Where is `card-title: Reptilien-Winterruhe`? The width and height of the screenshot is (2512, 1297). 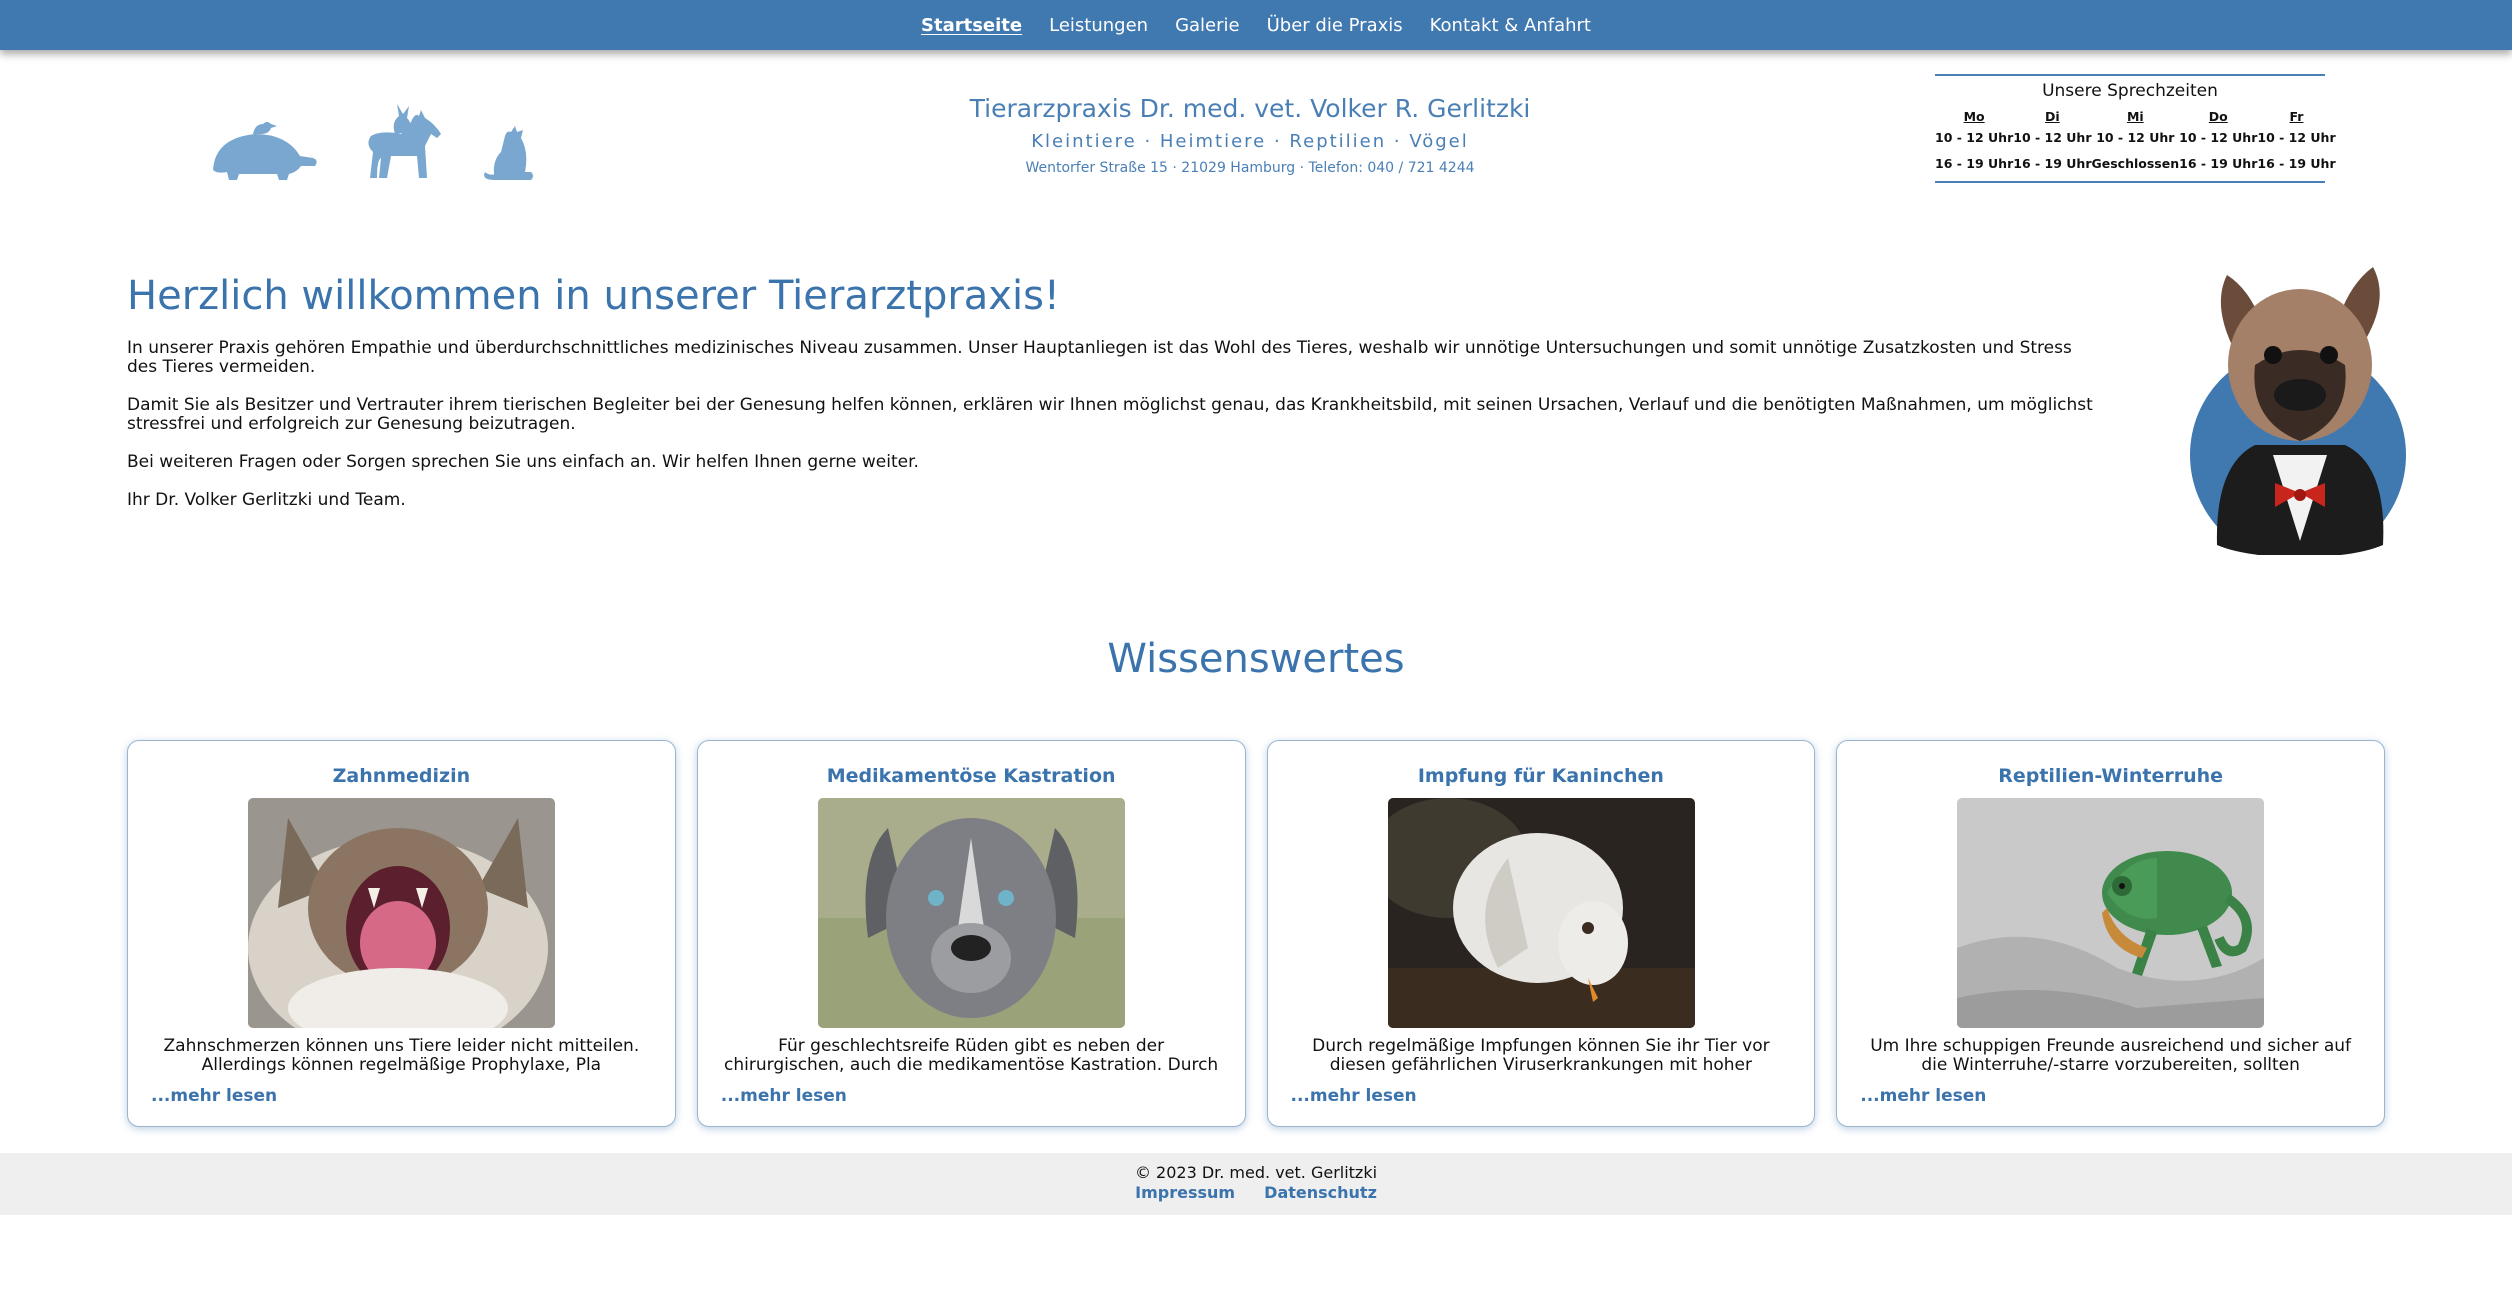
card-title: Reptilien-Winterruhe is located at coordinates (2111, 776).